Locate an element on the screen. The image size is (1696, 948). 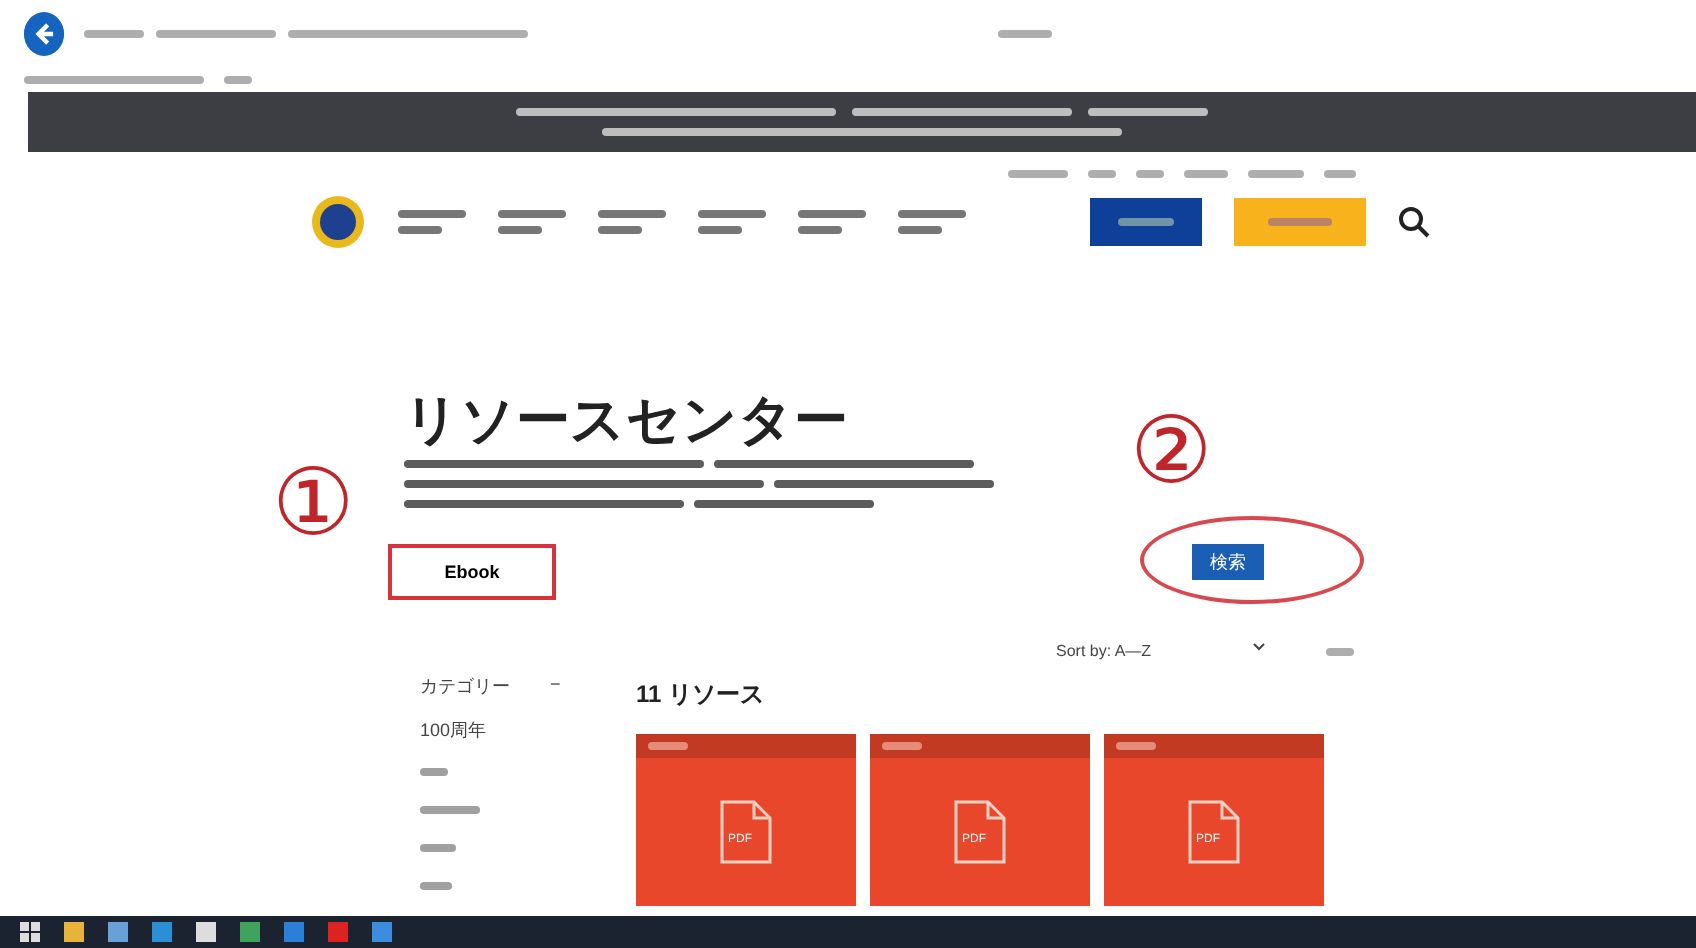
donate-button is located at coordinates (1300, 222).